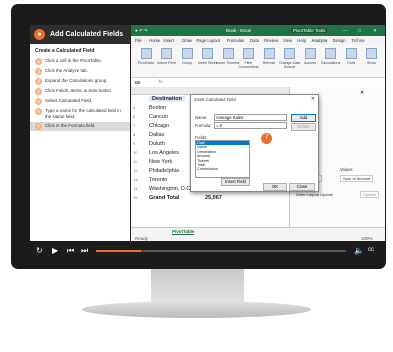 This screenshot has height=352, width=393. I want to click on step-item: 2 Click the Analyze tab., so click(80, 71).